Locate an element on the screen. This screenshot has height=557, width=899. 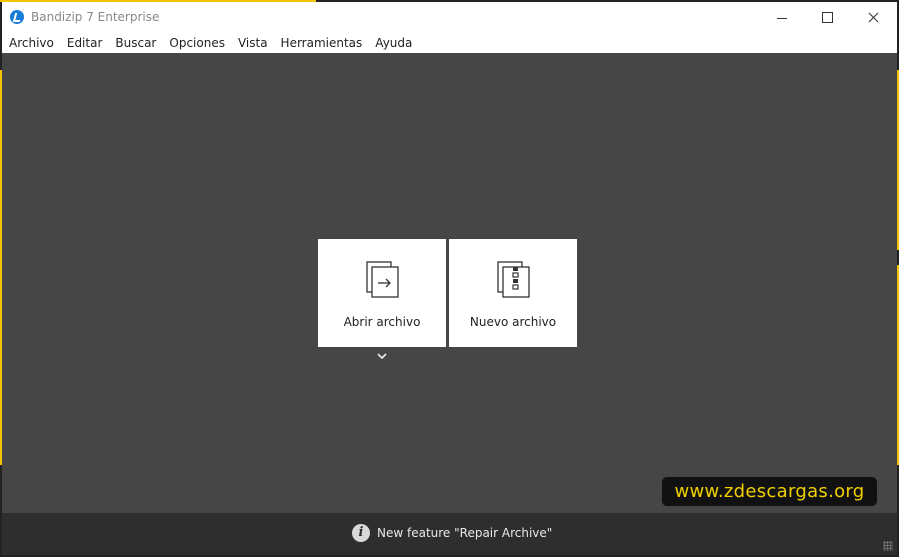
menu-buscar: Buscar is located at coordinates (135, 43).